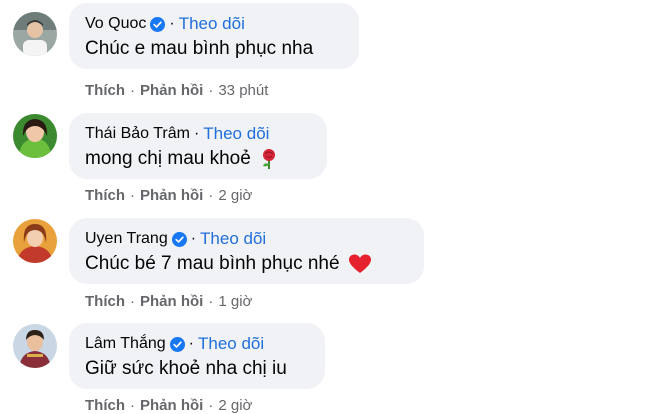 The width and height of the screenshot is (660, 414). I want to click on comment-text: Chúc bé 7 mau bình phục nhé, so click(246, 264).